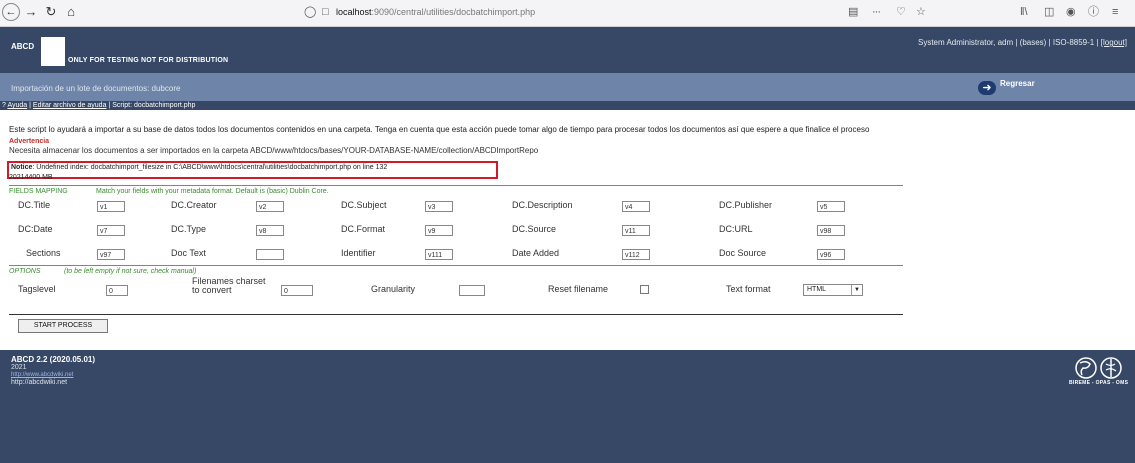 The width and height of the screenshot is (1135, 463). I want to click on script-name: Script: docbatchimport.php, so click(154, 105).